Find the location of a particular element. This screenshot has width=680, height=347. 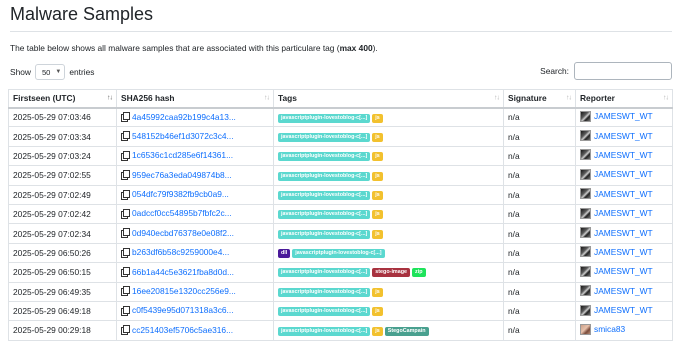

reporter-cell: smica83 is located at coordinates (624, 330).